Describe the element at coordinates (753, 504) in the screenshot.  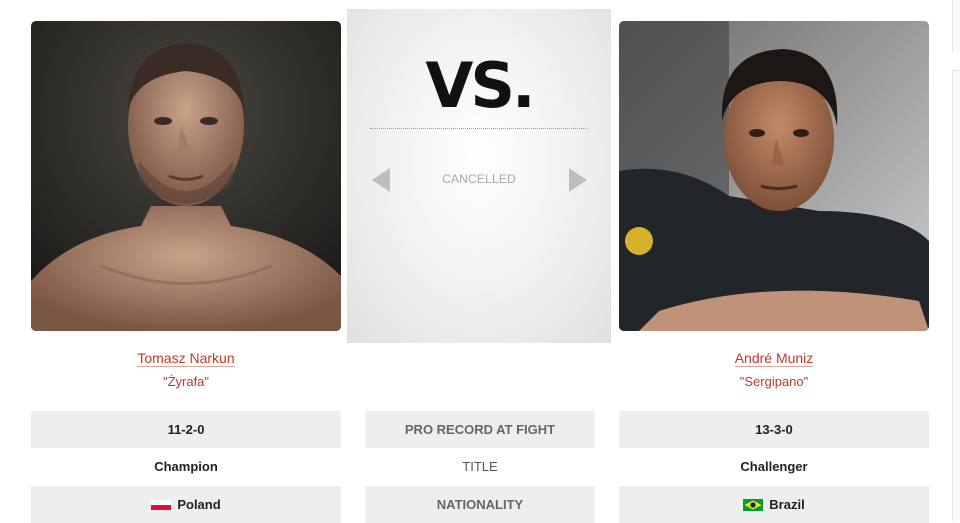
I see `brazil-flag-icon` at that location.